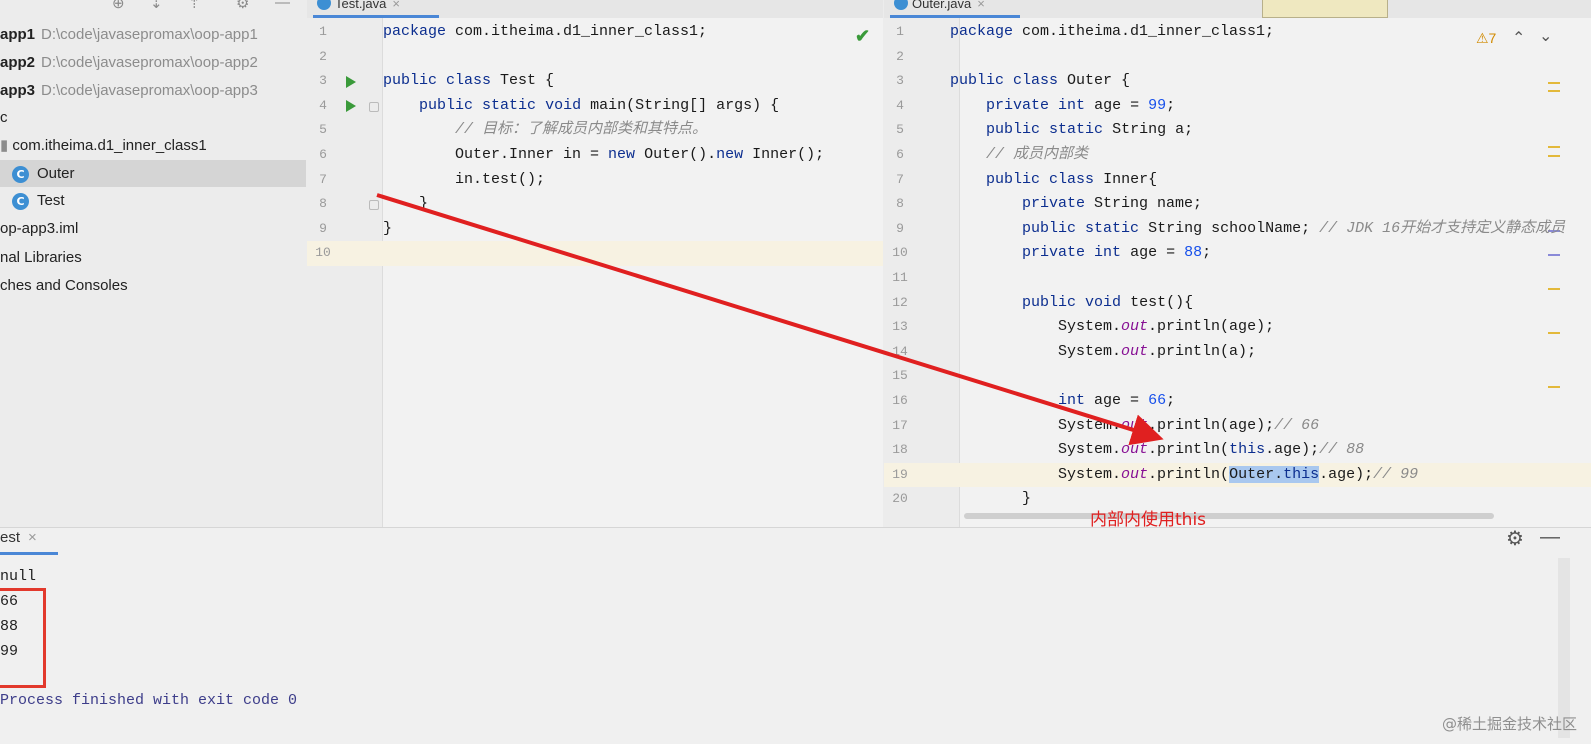 This screenshot has height=744, width=1591. I want to click on tree-item-label: app2, so click(18, 62).